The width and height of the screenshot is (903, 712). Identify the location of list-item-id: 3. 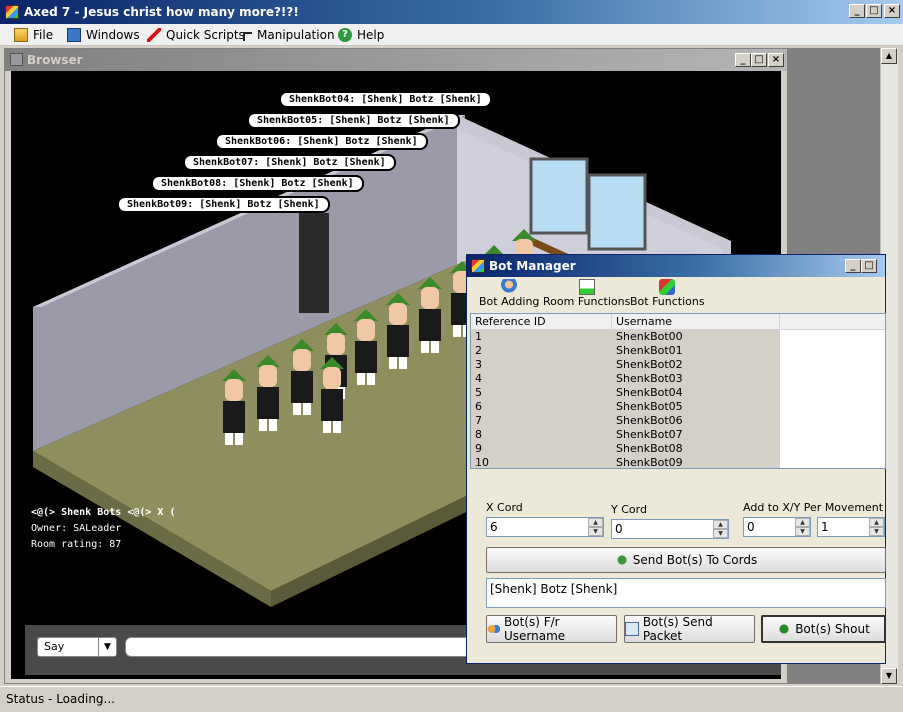
(478, 365).